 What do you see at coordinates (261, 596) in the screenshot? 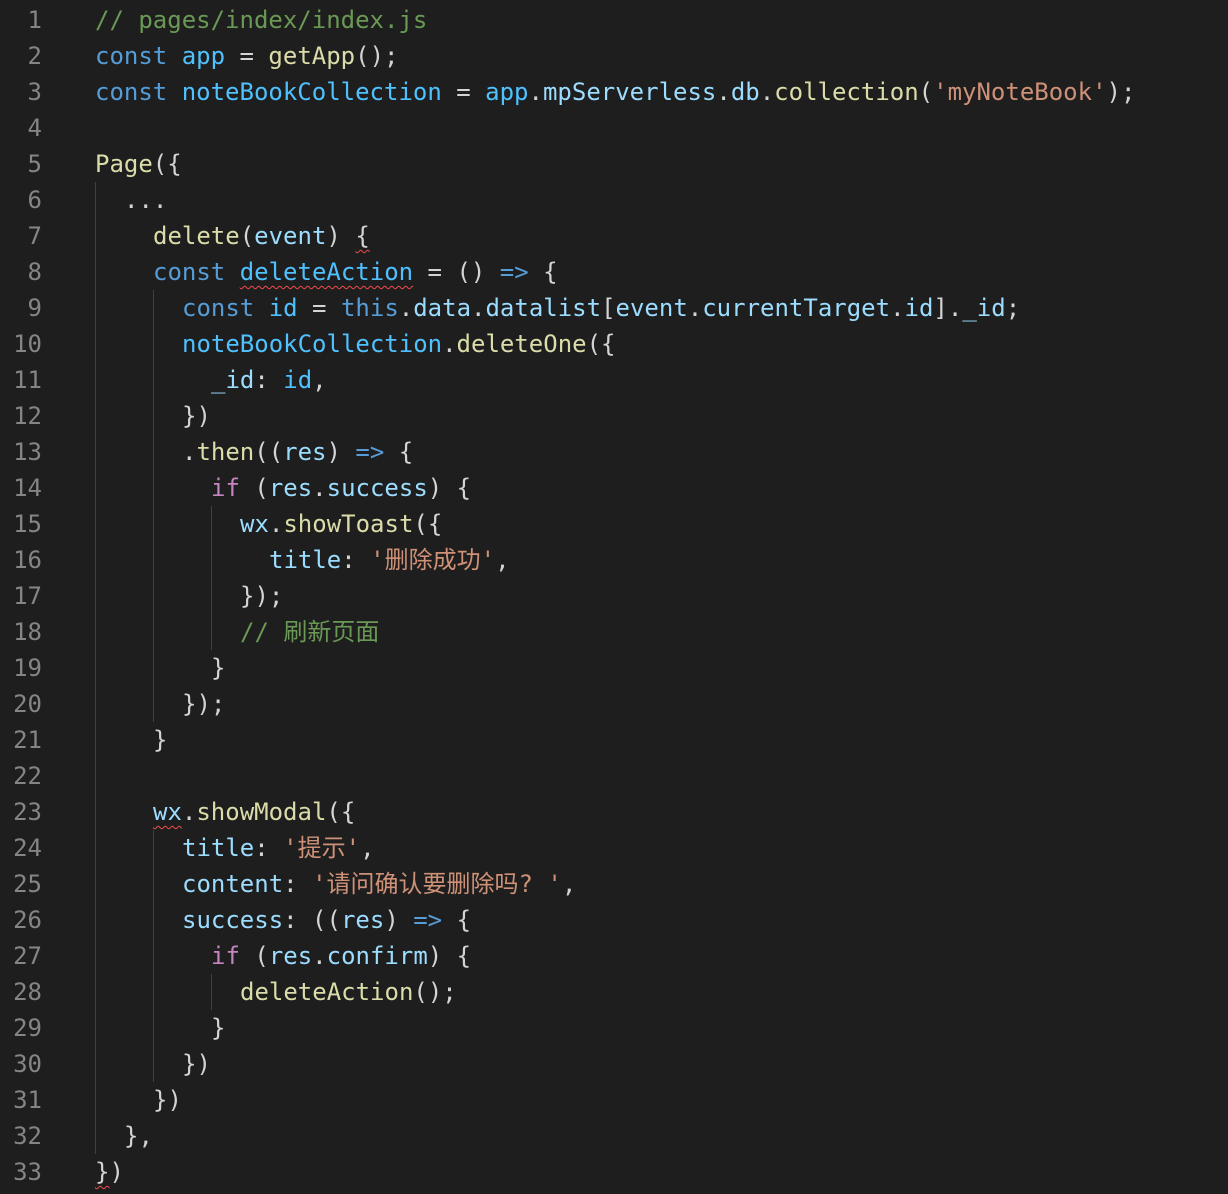
I see `code-content: });` at bounding box center [261, 596].